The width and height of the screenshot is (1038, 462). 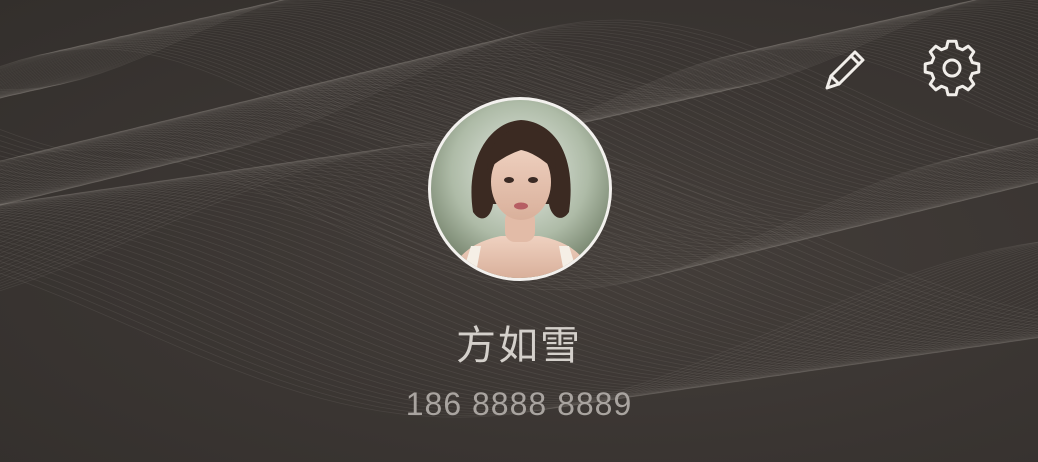 I want to click on avatar-photo, so click(x=520, y=189).